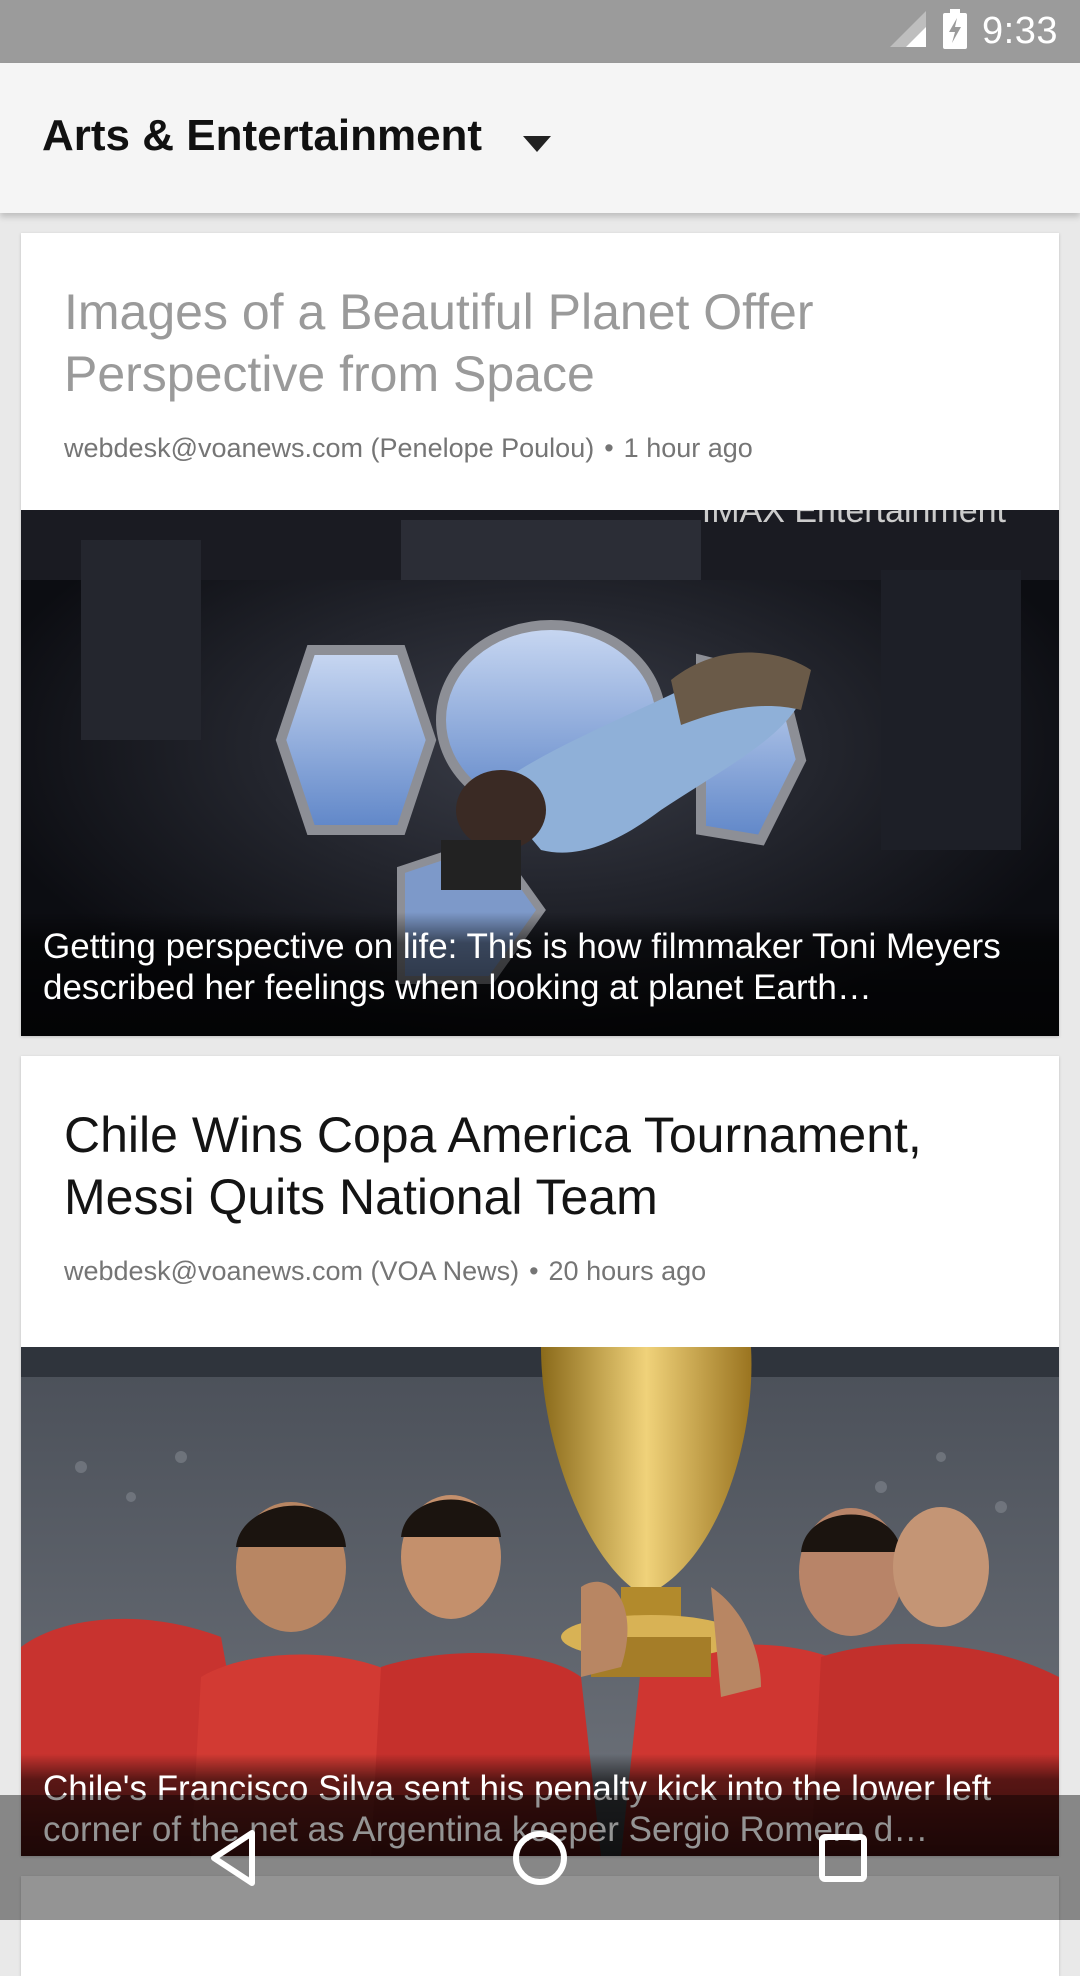 This screenshot has width=1080, height=1976. Describe the element at coordinates (854, 520) in the screenshot. I see `image-watermark: IMAX Entertainment` at that location.